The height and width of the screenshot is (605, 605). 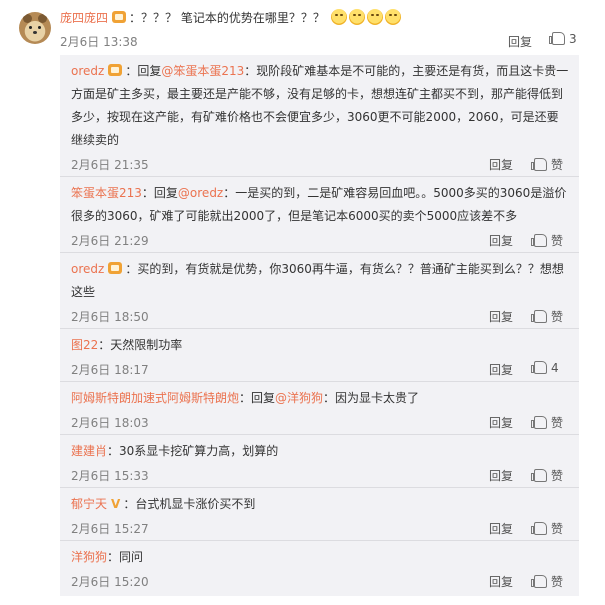 I want to click on verified-badge-icon: V, so click(x=116, y=504).